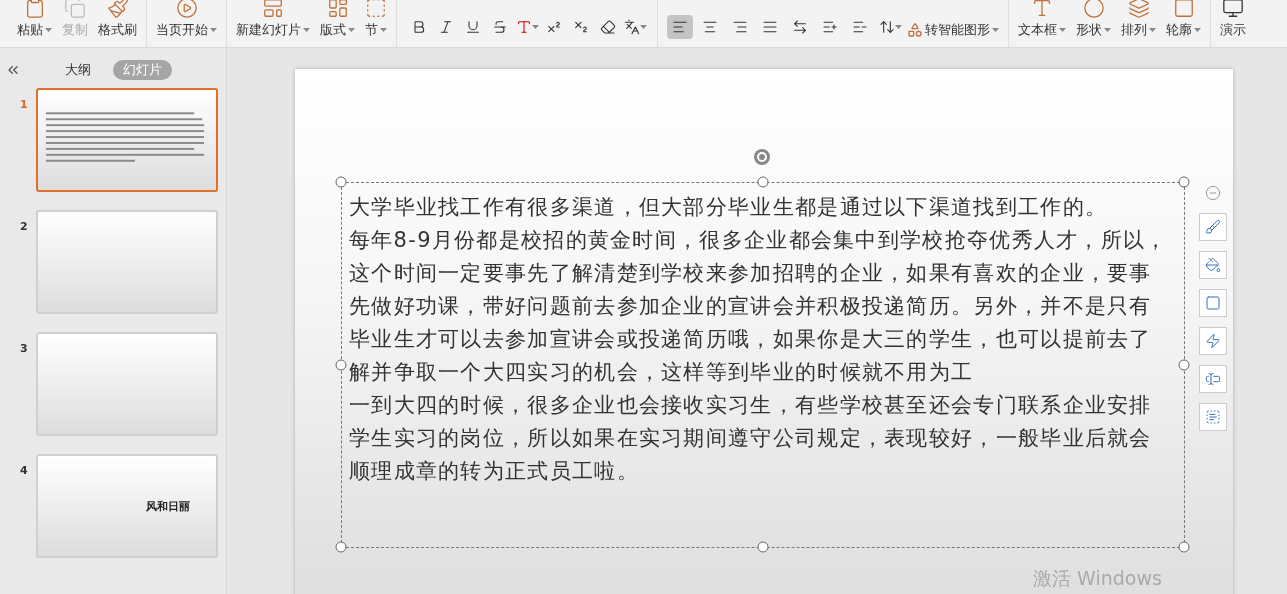  What do you see at coordinates (273, 19) in the screenshot?
I see `ribbon-button: 新建幻灯片` at bounding box center [273, 19].